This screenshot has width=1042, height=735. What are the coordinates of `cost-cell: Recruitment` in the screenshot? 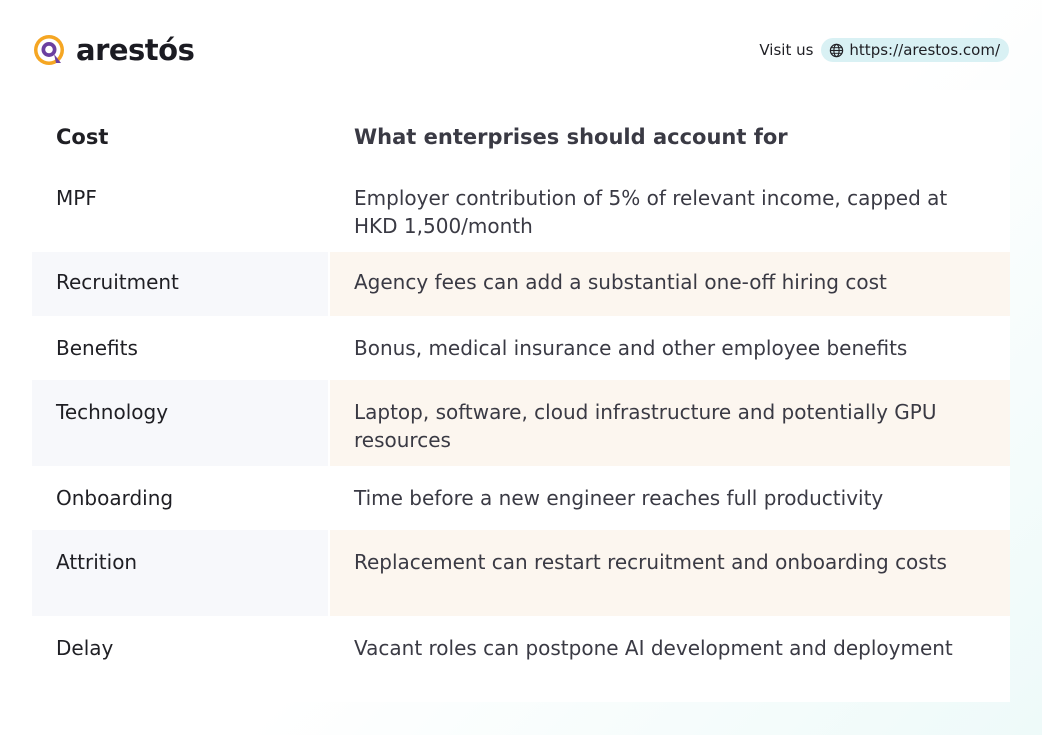 It's located at (180, 284).